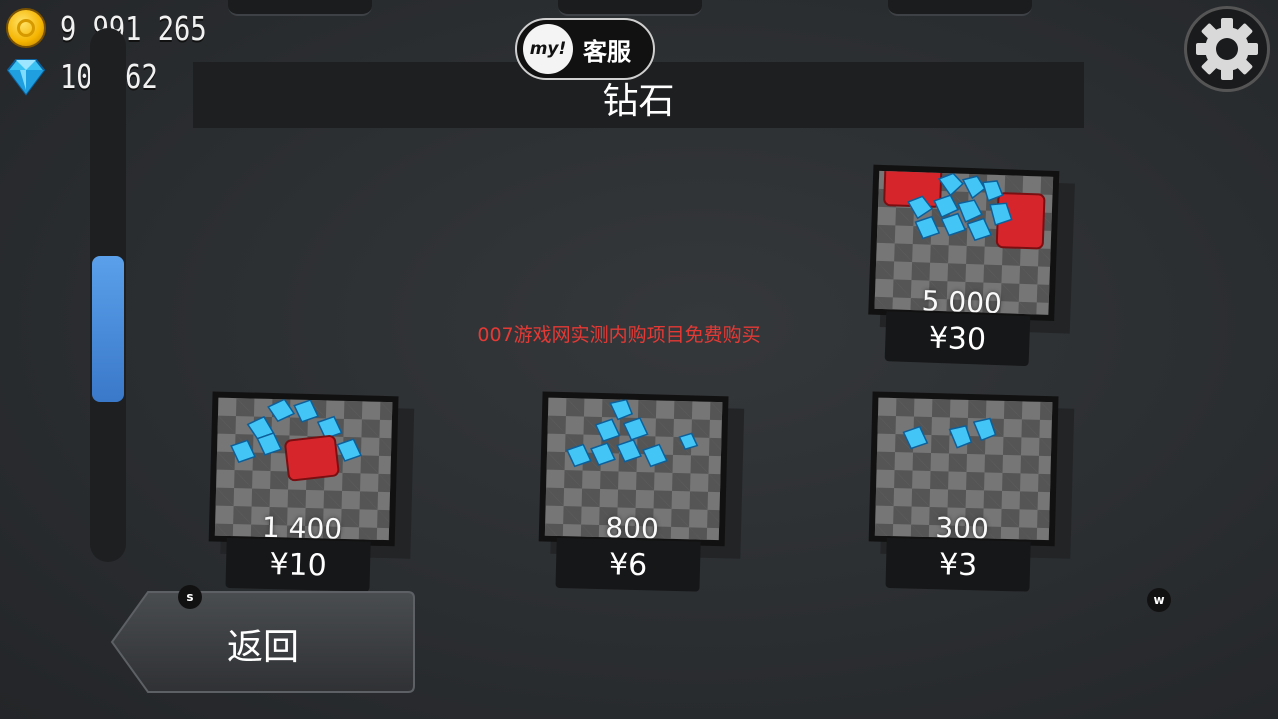  What do you see at coordinates (190, 597) in the screenshot?
I see `hotkey-s-badge: s` at bounding box center [190, 597].